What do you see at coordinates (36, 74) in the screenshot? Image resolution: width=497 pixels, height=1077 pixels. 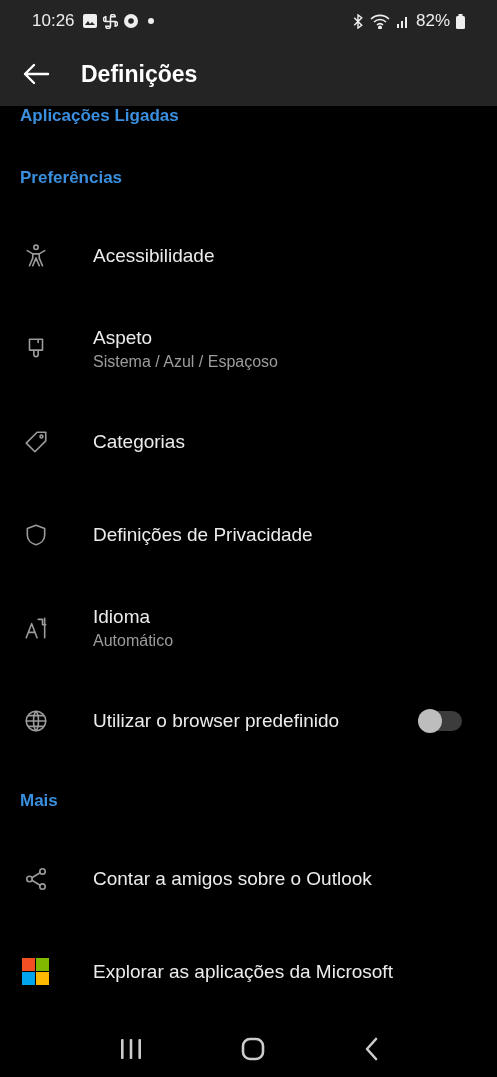 I see `back-button` at bounding box center [36, 74].